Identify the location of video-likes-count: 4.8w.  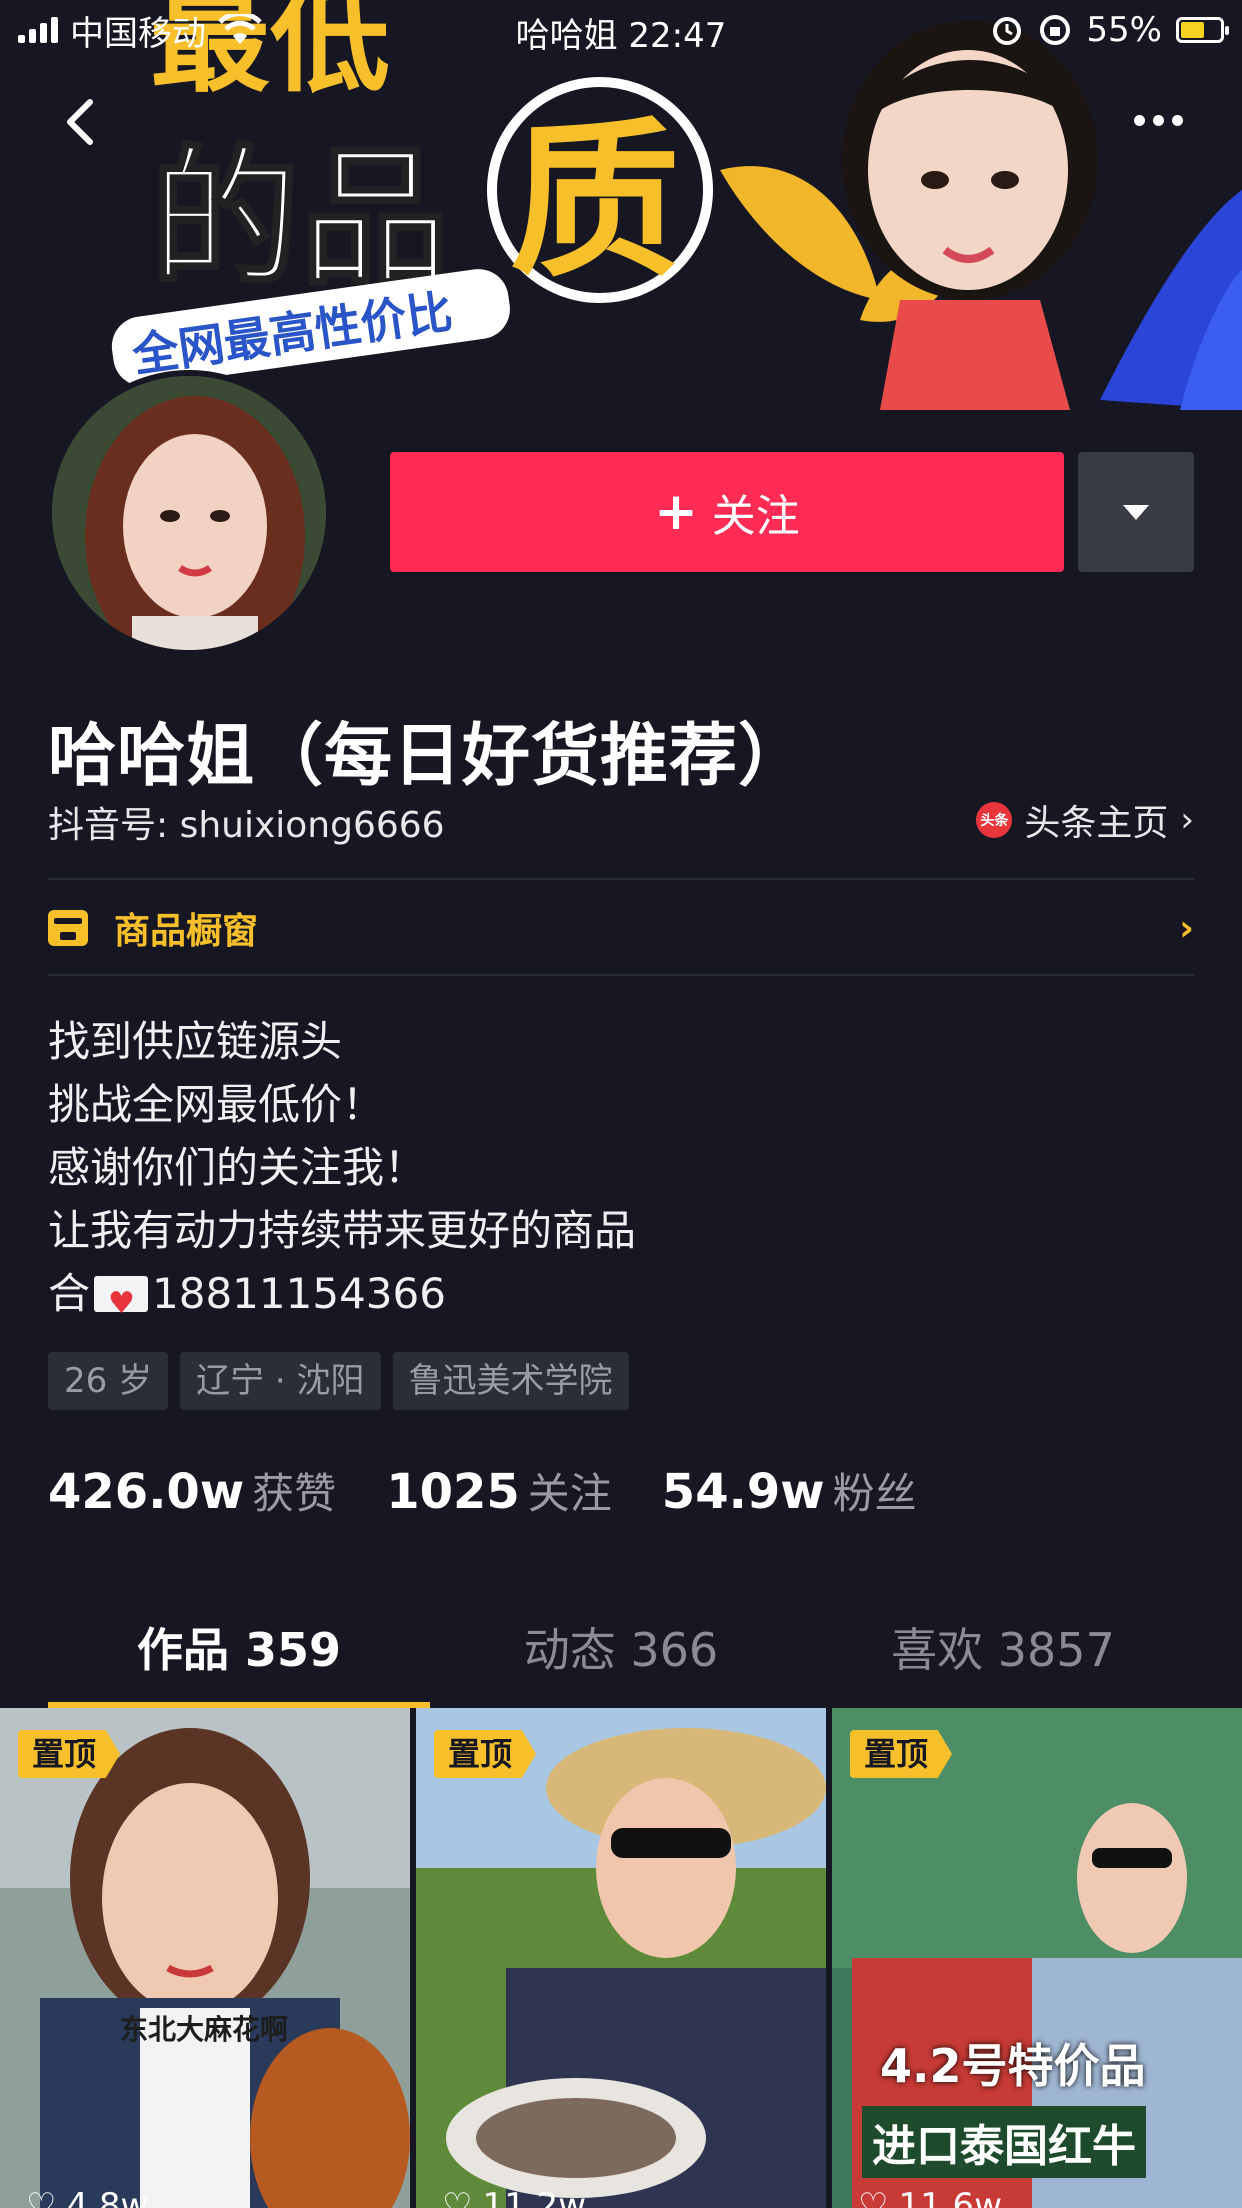
(107, 2197).